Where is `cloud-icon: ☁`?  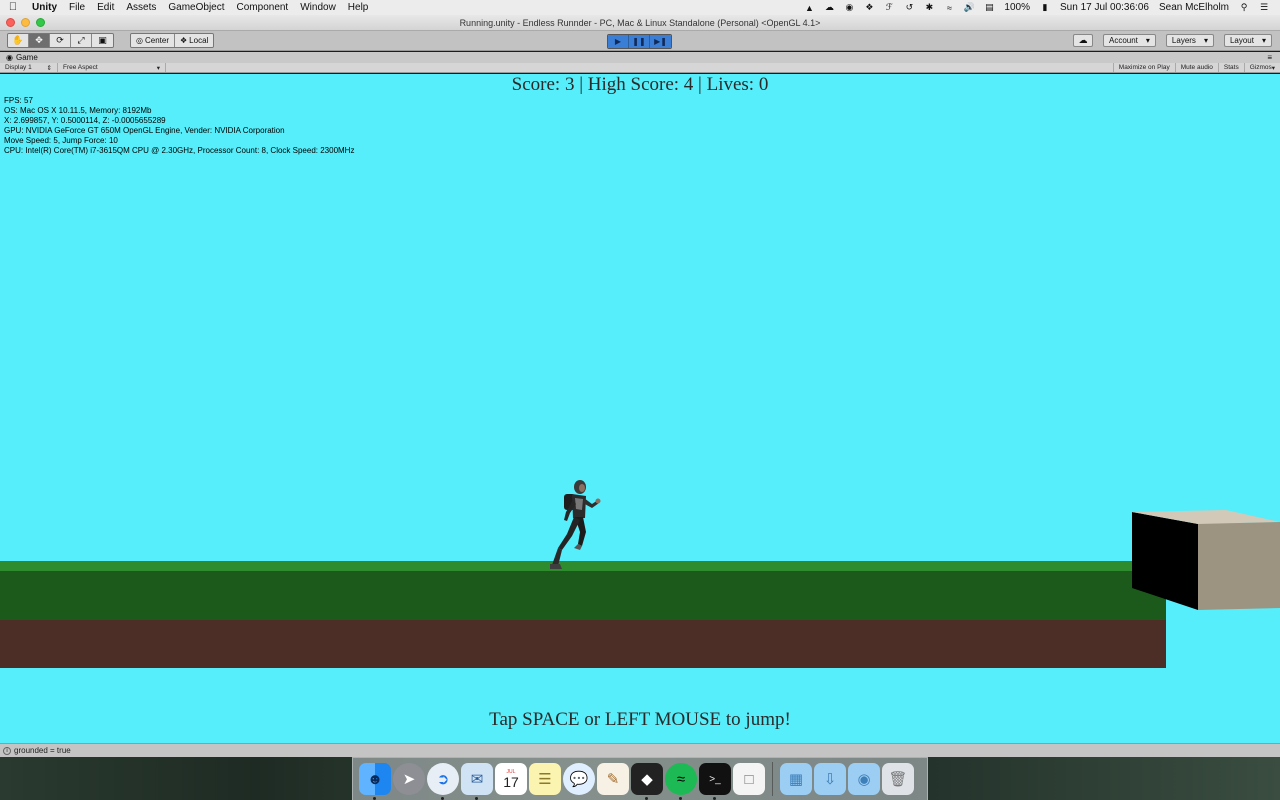 cloud-icon: ☁ is located at coordinates (829, 7).